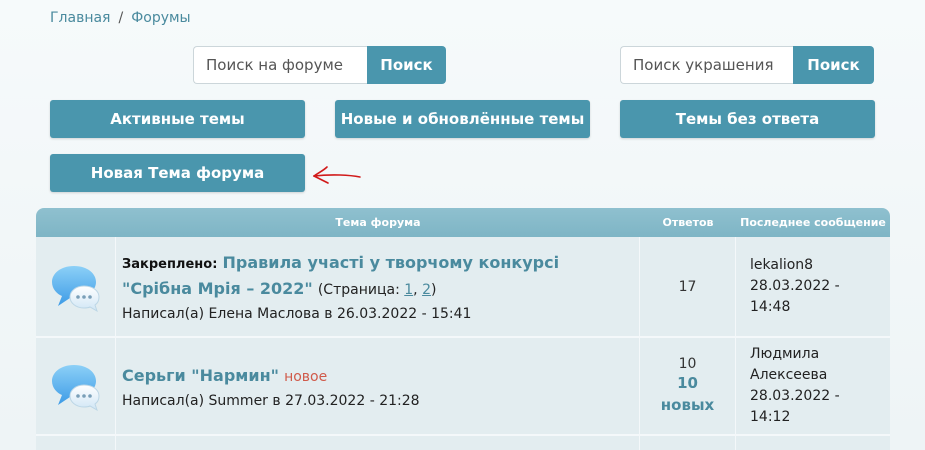  Describe the element at coordinates (408, 290) in the screenshot. I see `page-link-1: 1` at that location.